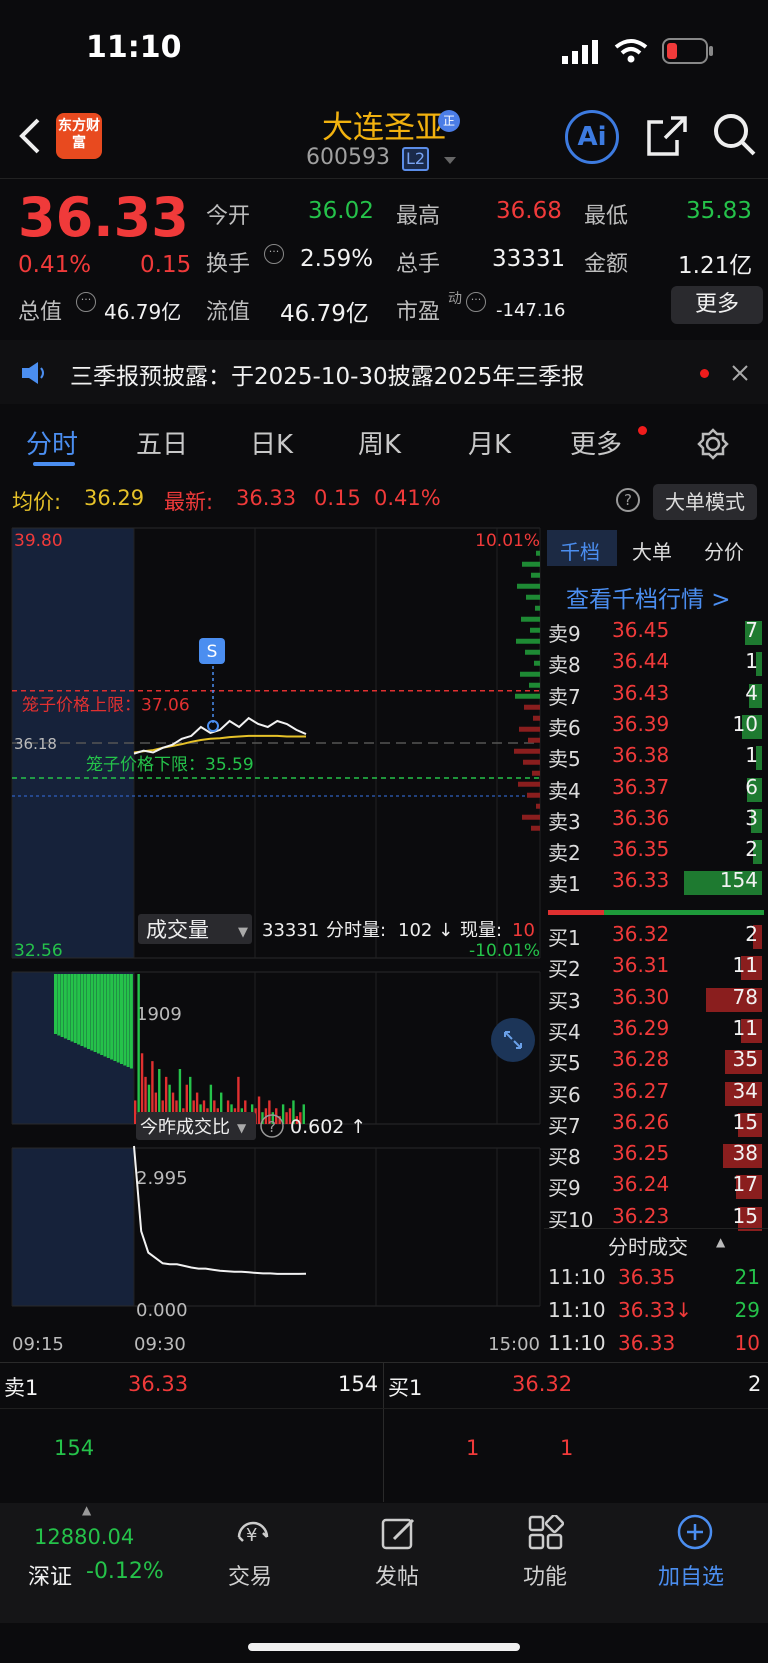 Image resolution: width=768 pixels, height=1663 pixels. Describe the element at coordinates (658, 1094) in the screenshot. I see `bid-row: 买6 36.27 34` at that location.